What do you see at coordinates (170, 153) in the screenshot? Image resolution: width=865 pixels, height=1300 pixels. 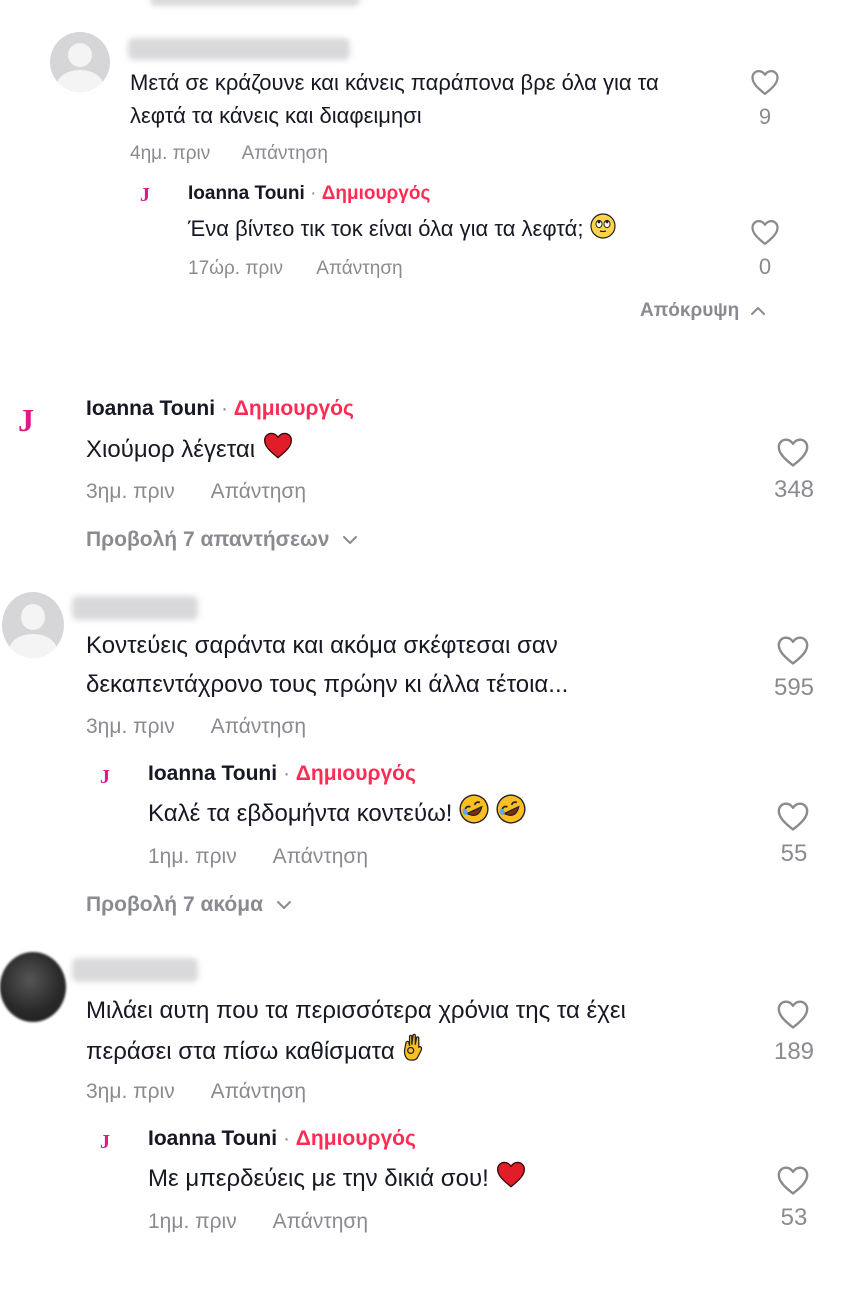 I see `comment-time: 4ημ. πριν` at bounding box center [170, 153].